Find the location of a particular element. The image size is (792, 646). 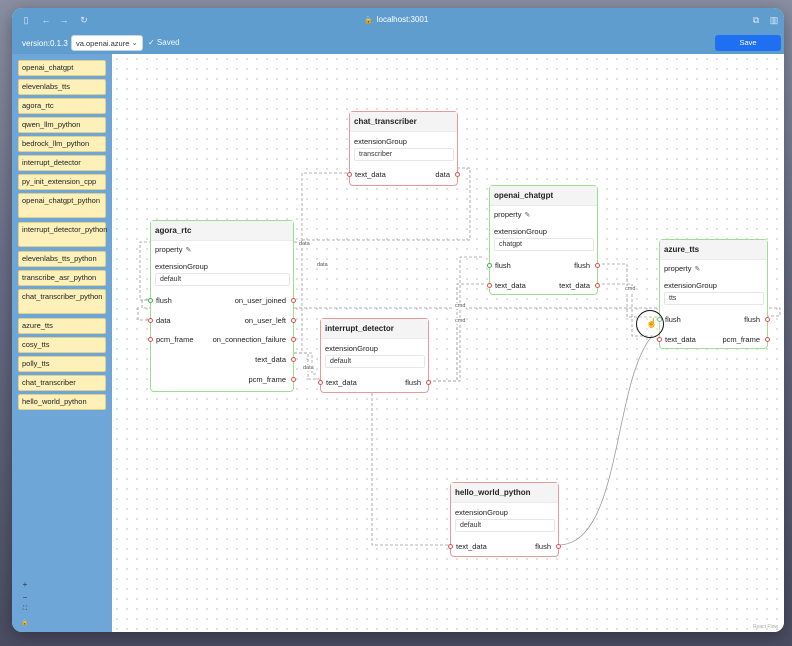

sidebar-item-openai-chatgpt-python: openai_chatgpt_python is located at coordinates (62, 205).